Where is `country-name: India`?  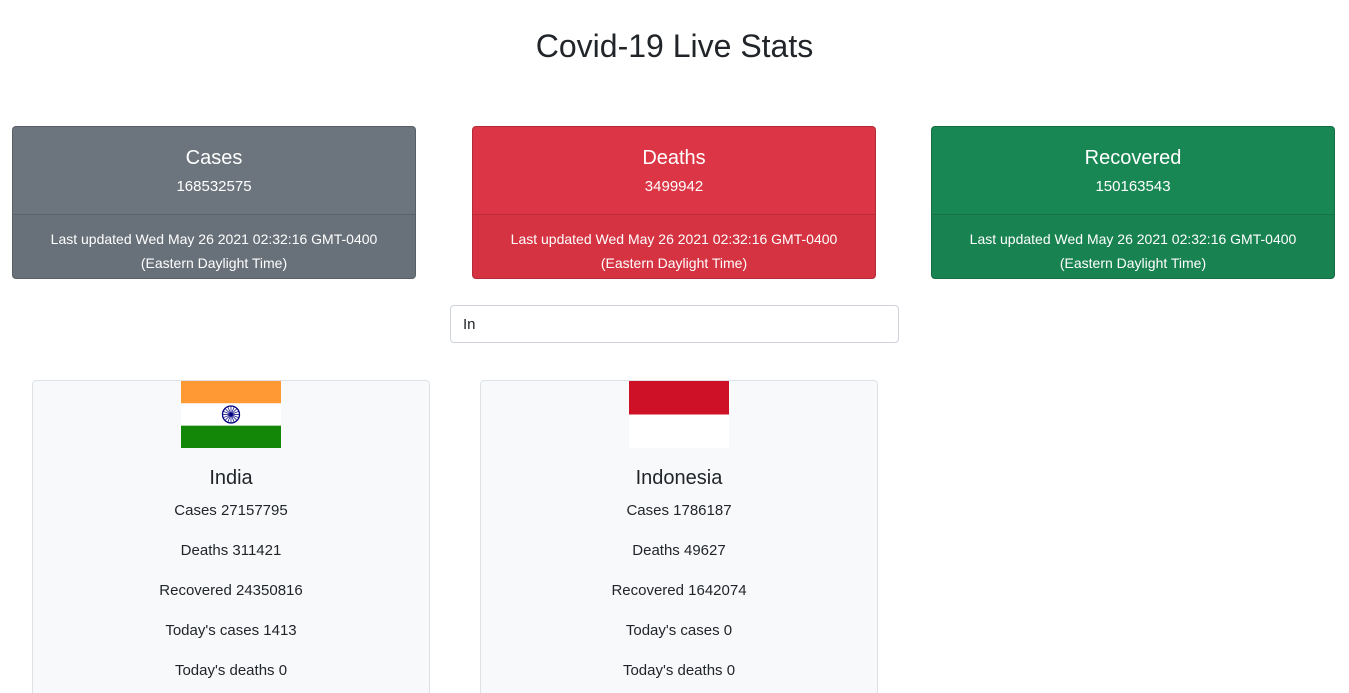
country-name: India is located at coordinates (231, 478).